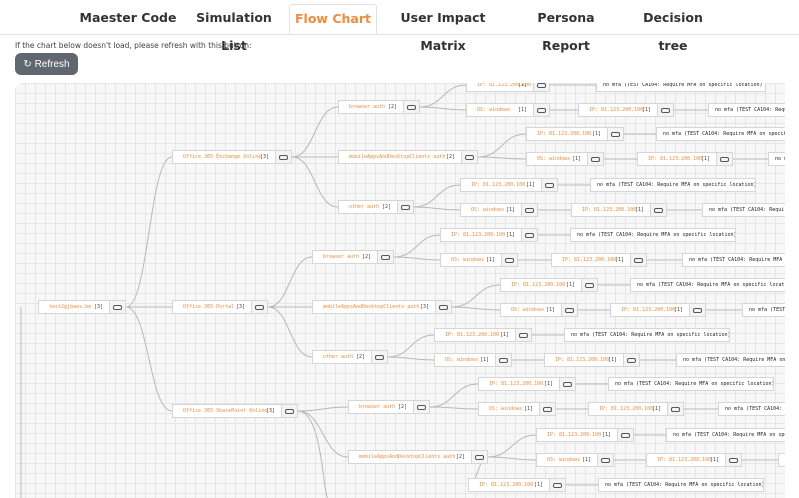 The height and width of the screenshot is (498, 799). Describe the element at coordinates (46, 64) in the screenshot. I see `refresh-button: ↻ Refresh` at that location.